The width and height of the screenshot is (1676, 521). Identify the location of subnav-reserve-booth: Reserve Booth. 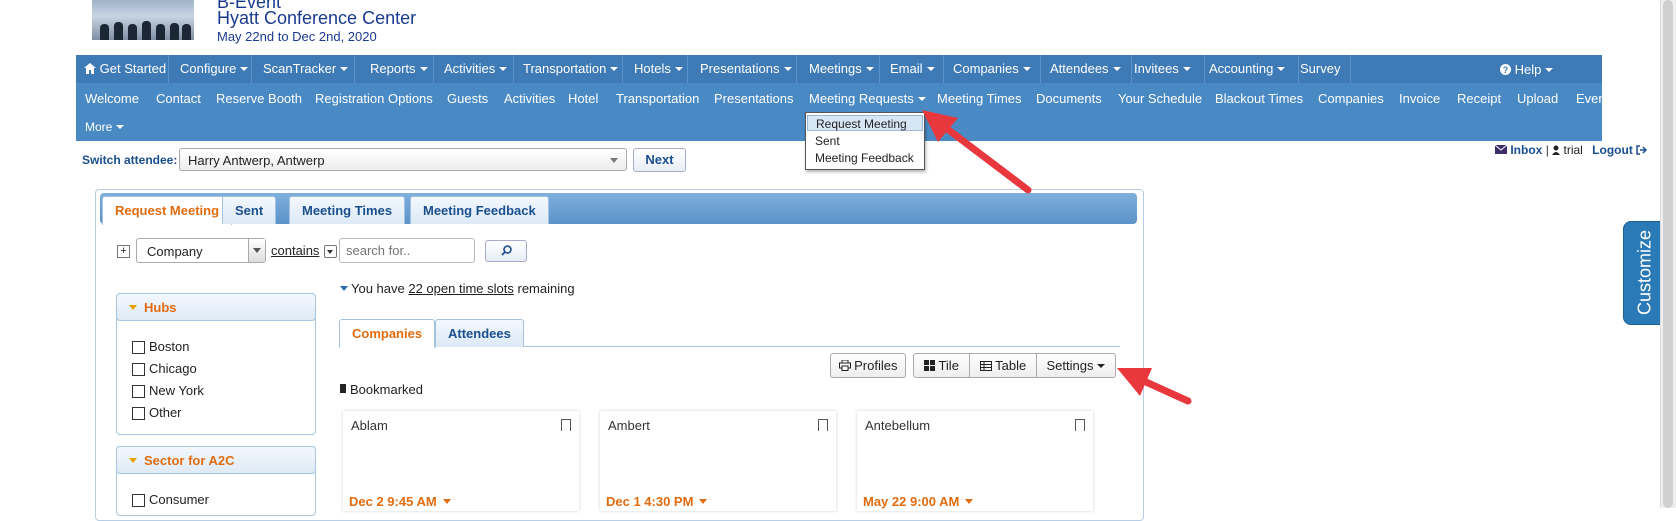
(259, 98).